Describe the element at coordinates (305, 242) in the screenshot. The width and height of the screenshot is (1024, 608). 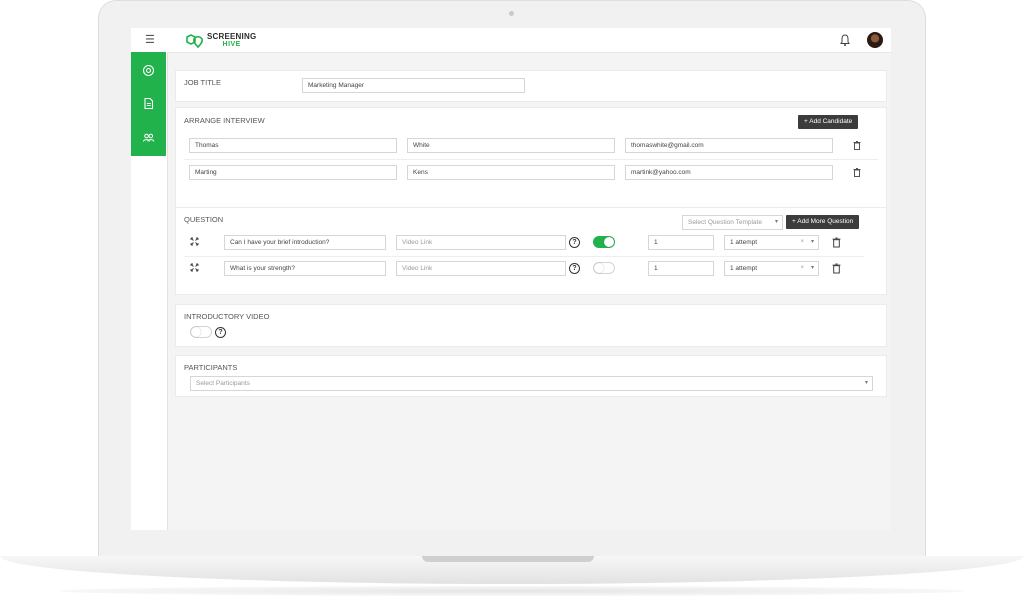
I see `question-text-input: Can I have your brief introduction?` at that location.